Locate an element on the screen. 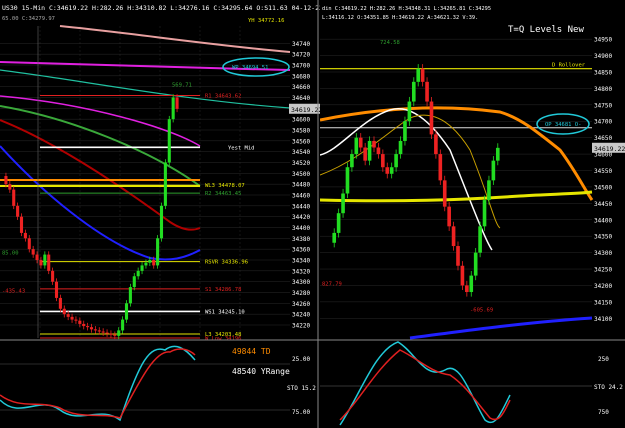 The height and width of the screenshot is (428, 625). side-label: -435.43 is located at coordinates (13, 292).